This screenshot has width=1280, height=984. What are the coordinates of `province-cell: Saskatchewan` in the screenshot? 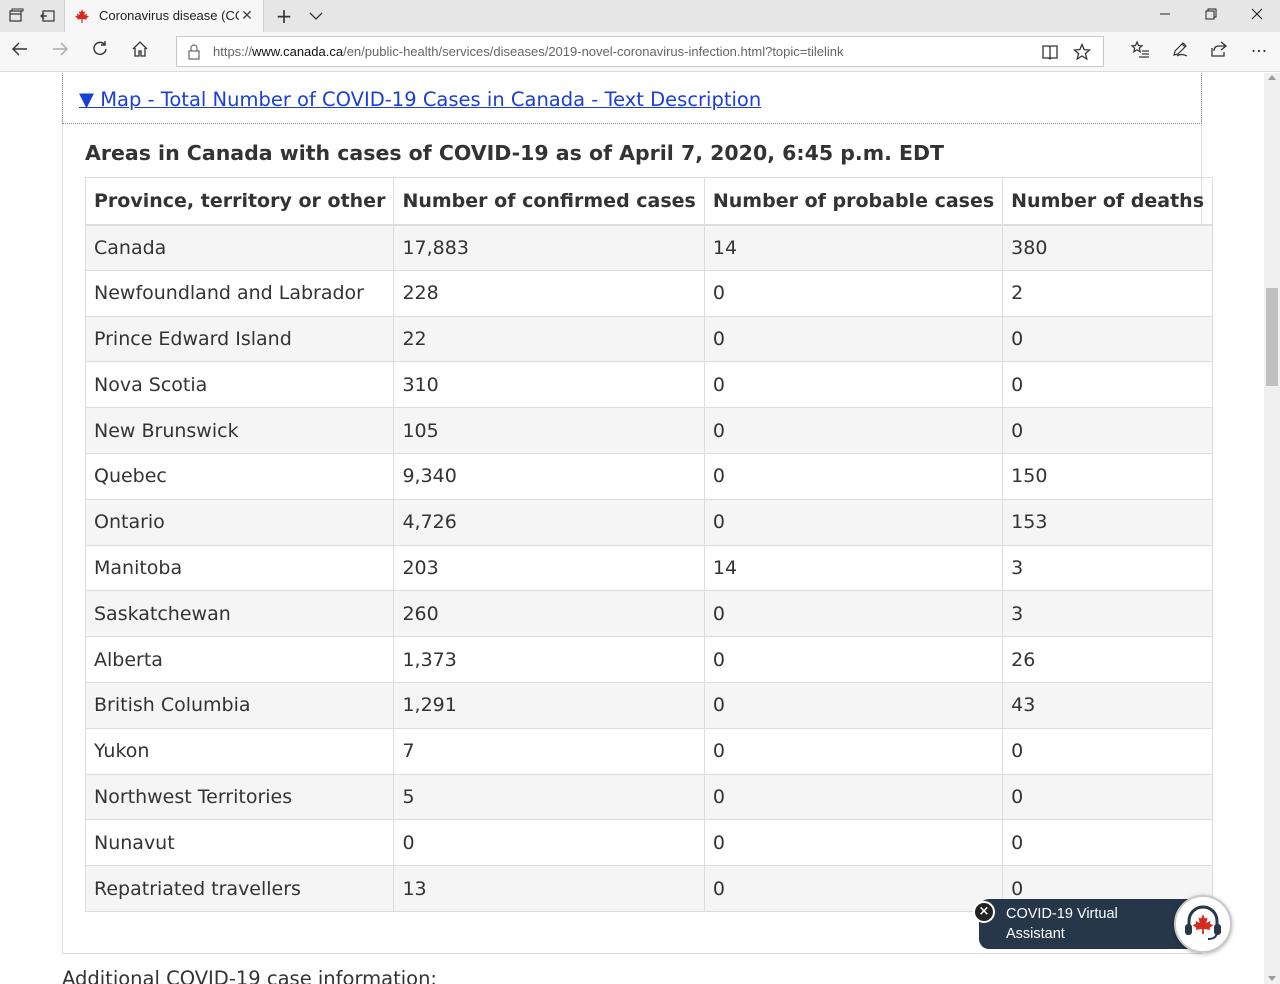 It's located at (239, 614).